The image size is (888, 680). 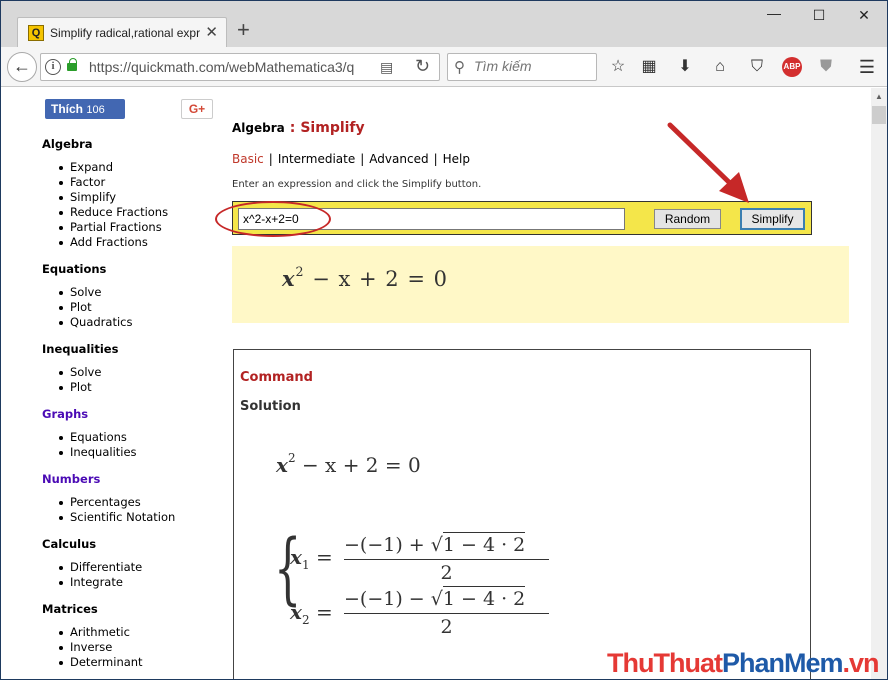 I want to click on quickmath-favicon-icon: Q, so click(x=36, y=33).